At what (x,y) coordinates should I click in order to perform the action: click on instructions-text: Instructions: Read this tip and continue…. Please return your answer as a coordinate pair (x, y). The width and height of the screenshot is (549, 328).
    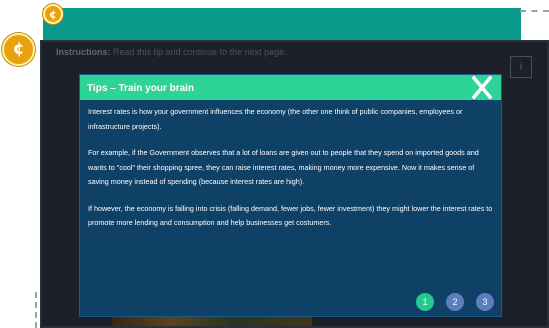
    Looking at the image, I should click on (171, 52).